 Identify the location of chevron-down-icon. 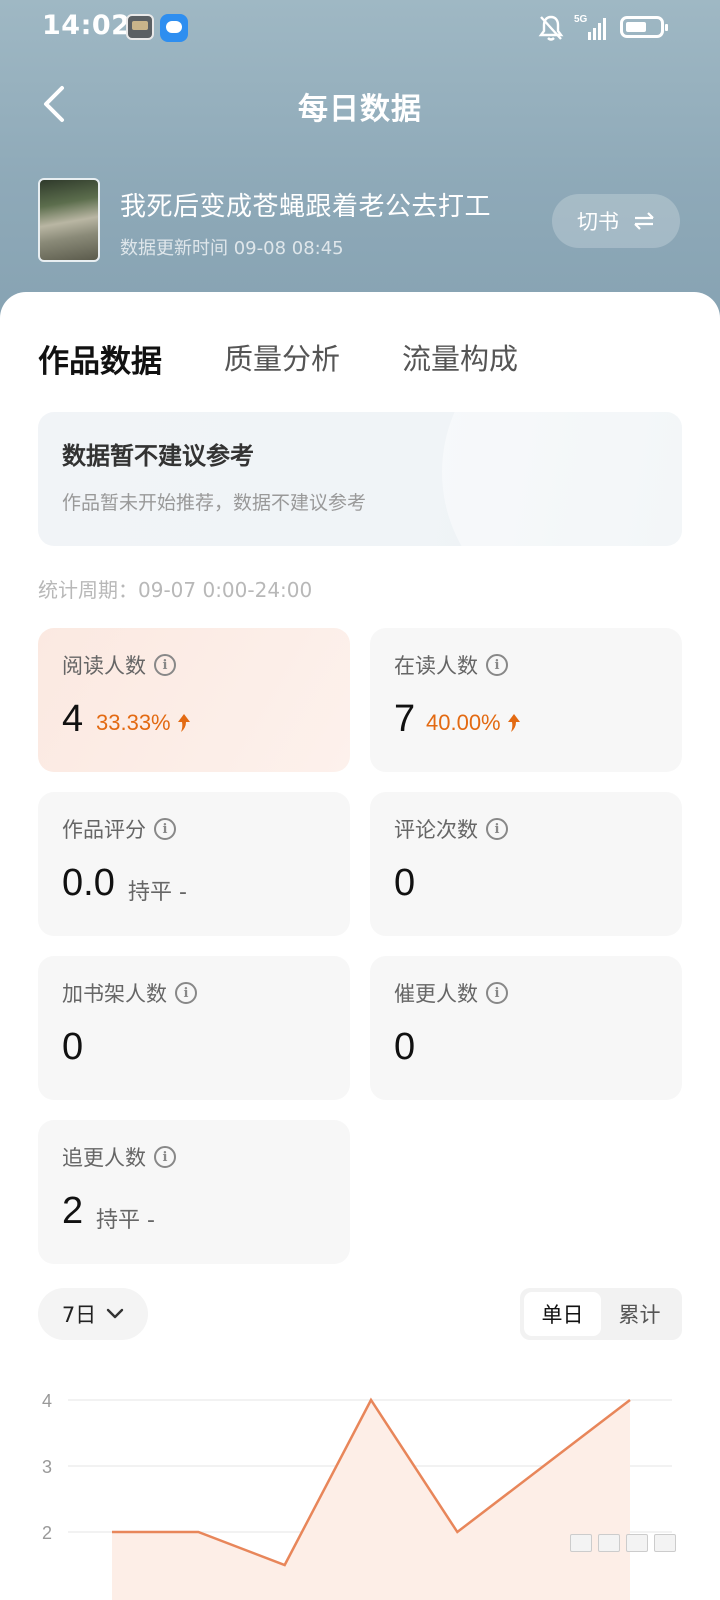
(115, 1313).